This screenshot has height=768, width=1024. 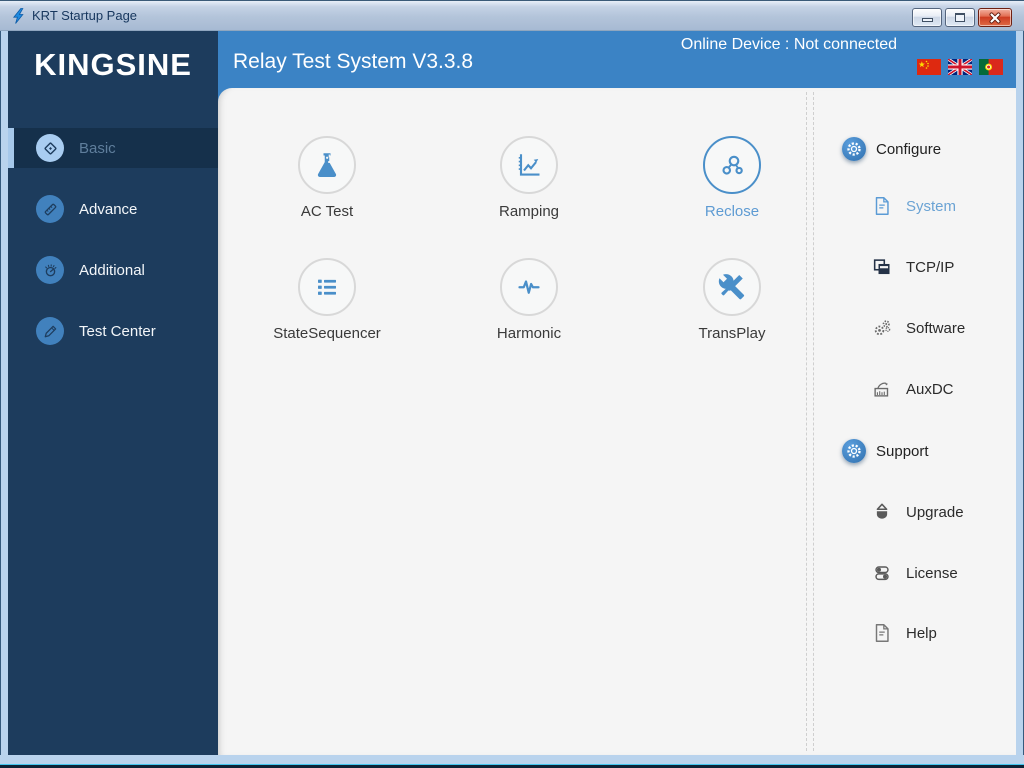 I want to click on sidebar-menu: Basic Advance Additional Test Center, so click(x=113, y=250).